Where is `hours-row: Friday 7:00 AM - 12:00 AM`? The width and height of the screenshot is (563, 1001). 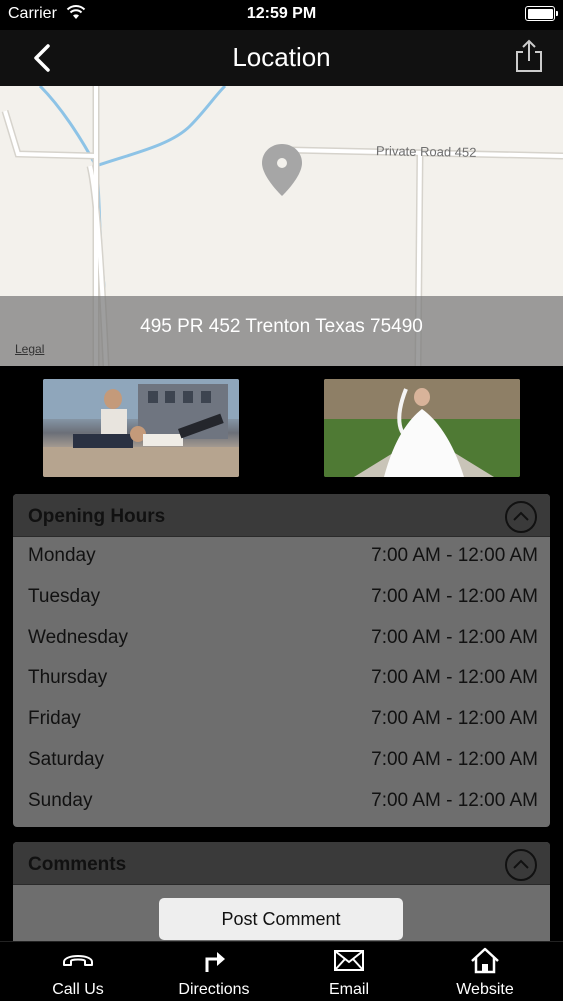
hours-row: Friday 7:00 AM - 12:00 AM is located at coordinates (281, 719).